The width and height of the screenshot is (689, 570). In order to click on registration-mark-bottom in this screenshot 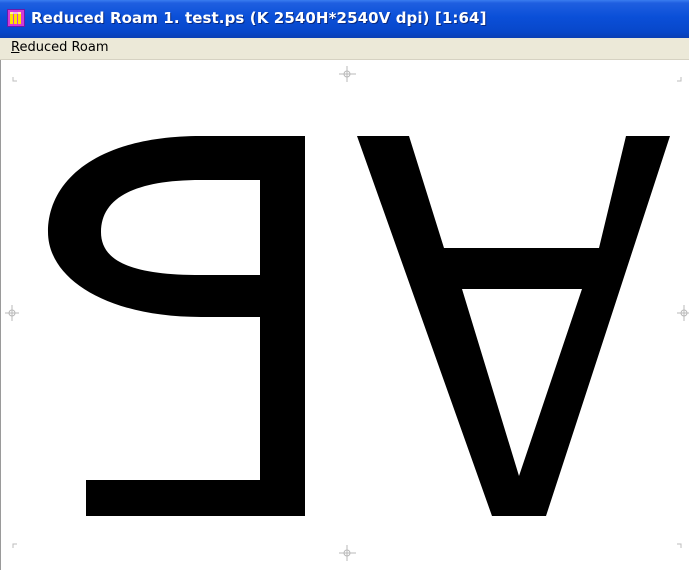, I will do `click(347, 553)`.